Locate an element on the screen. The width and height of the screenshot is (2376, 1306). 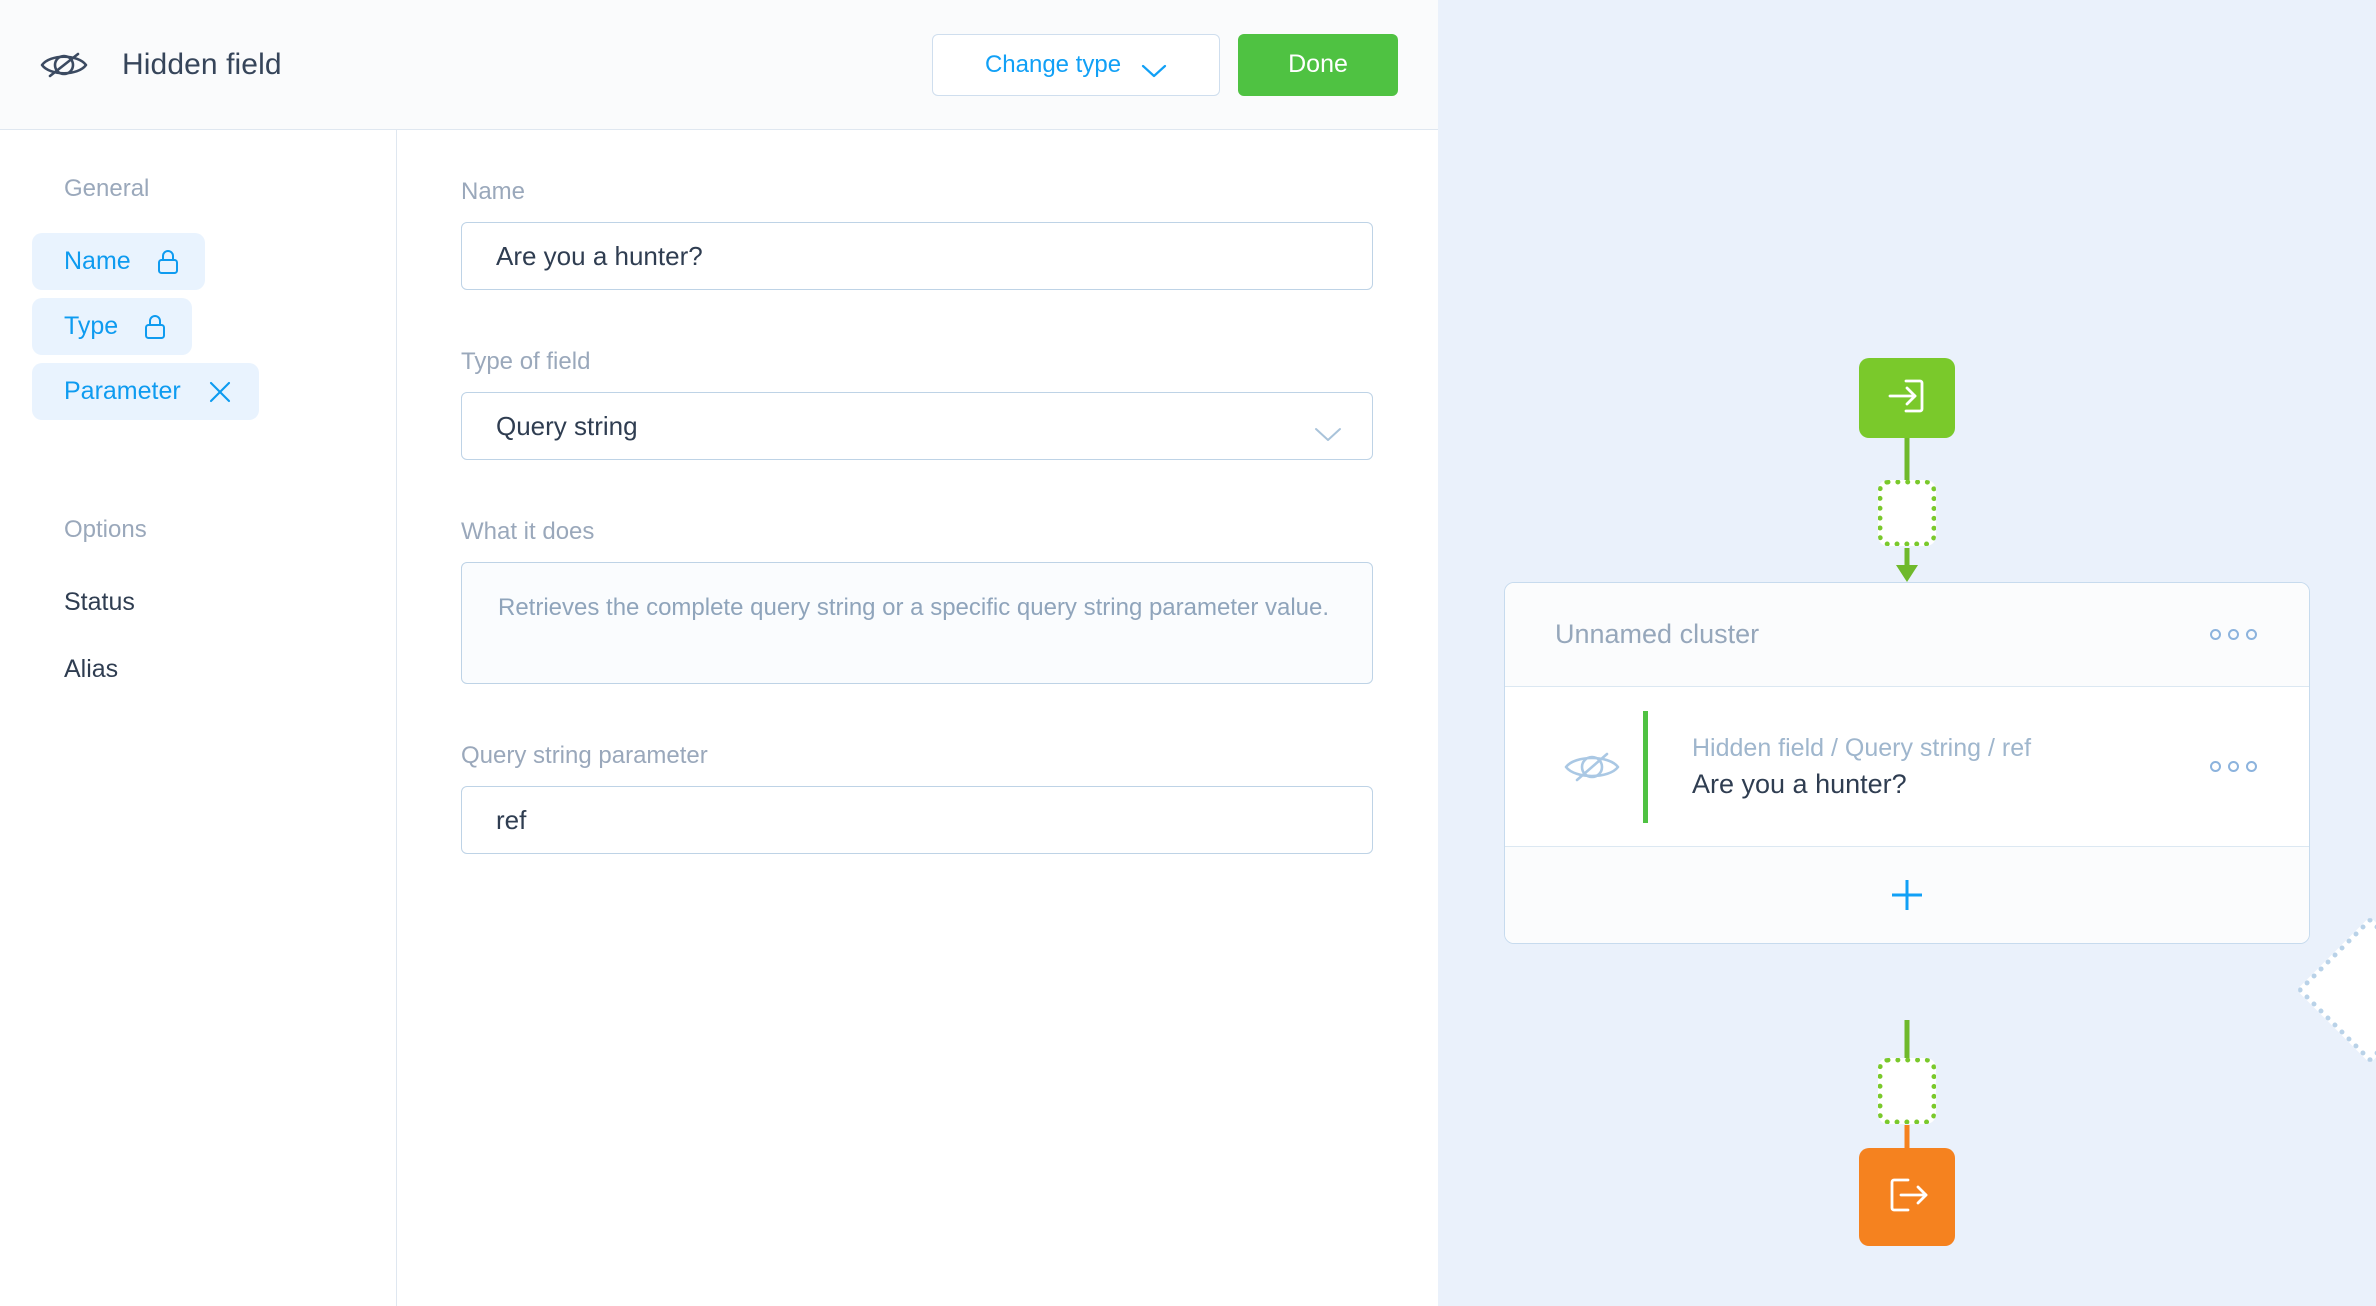
query-string-parameter-group: Query string parameter ref is located at coordinates (949, 798).